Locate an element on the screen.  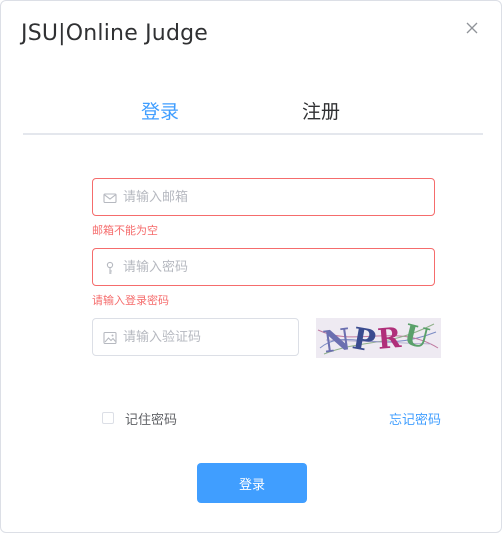
remember-password: 记住密码 is located at coordinates (140, 418).